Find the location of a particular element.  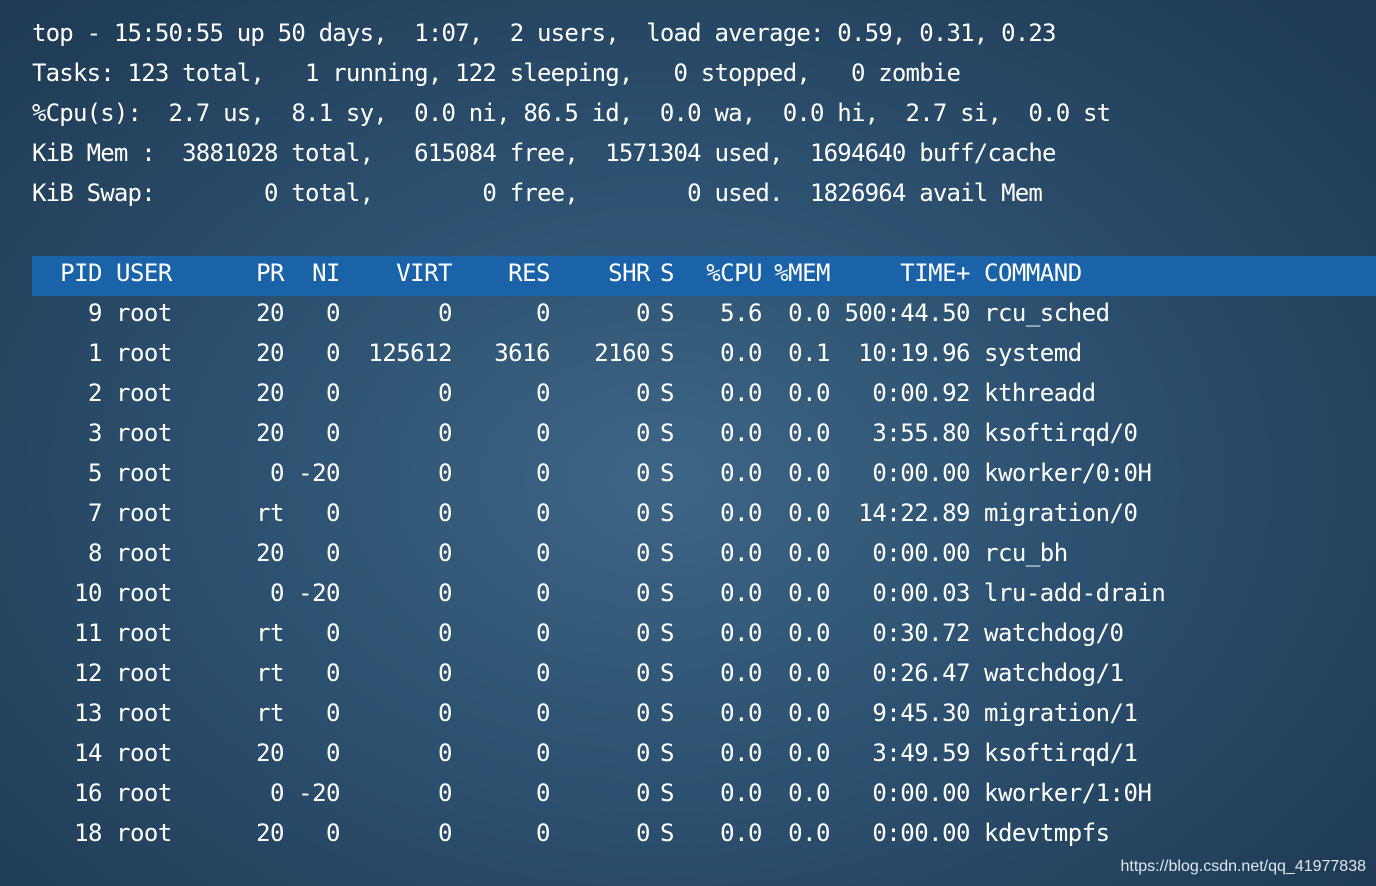

time-cell: 14:22.89 is located at coordinates (914, 513).